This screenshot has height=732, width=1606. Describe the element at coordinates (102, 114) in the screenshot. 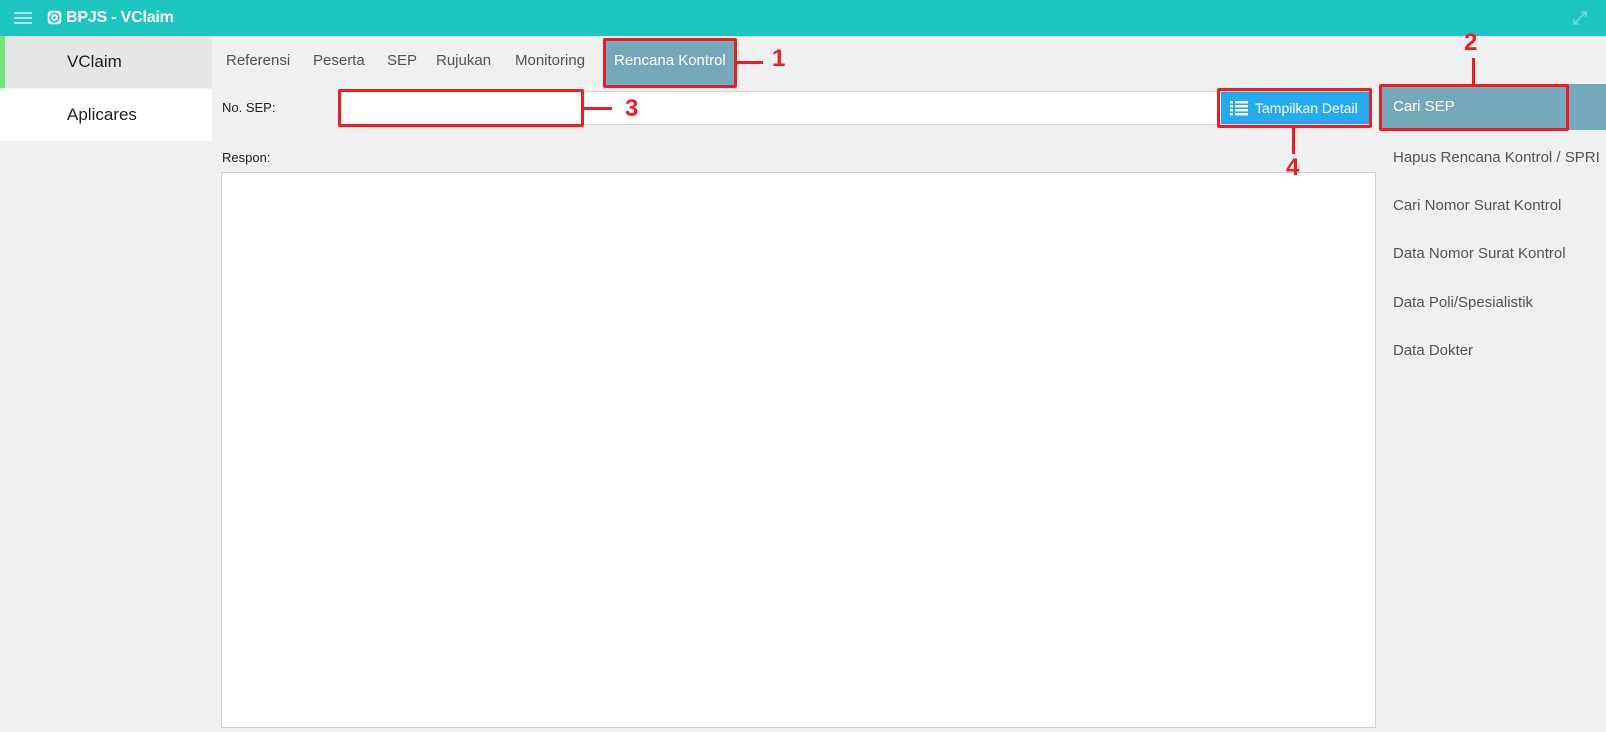

I see `sidebar-item-label: Aplicares` at that location.